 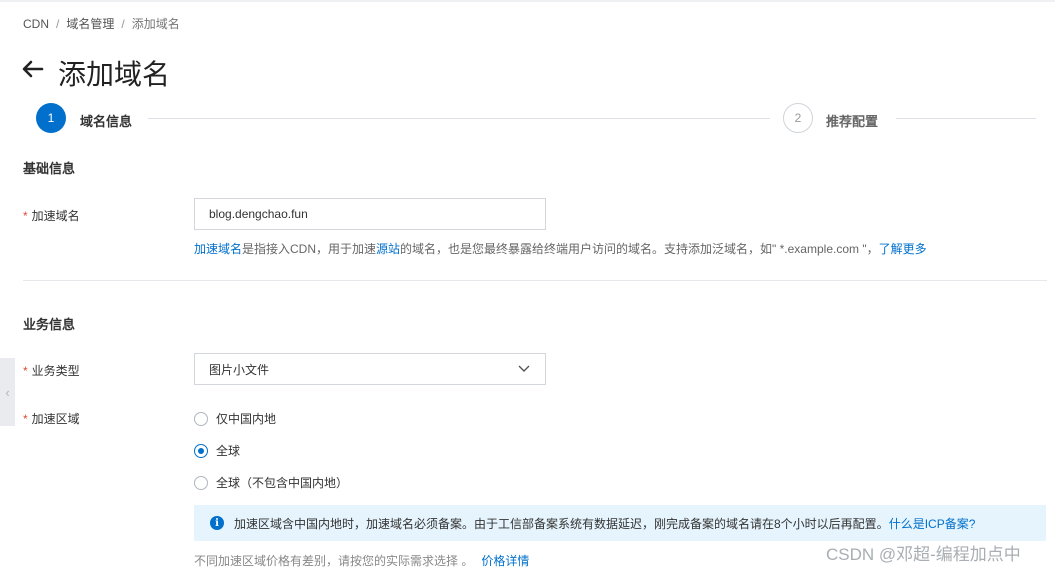 I want to click on learn-more-link: 了解更多, so click(x=903, y=249).